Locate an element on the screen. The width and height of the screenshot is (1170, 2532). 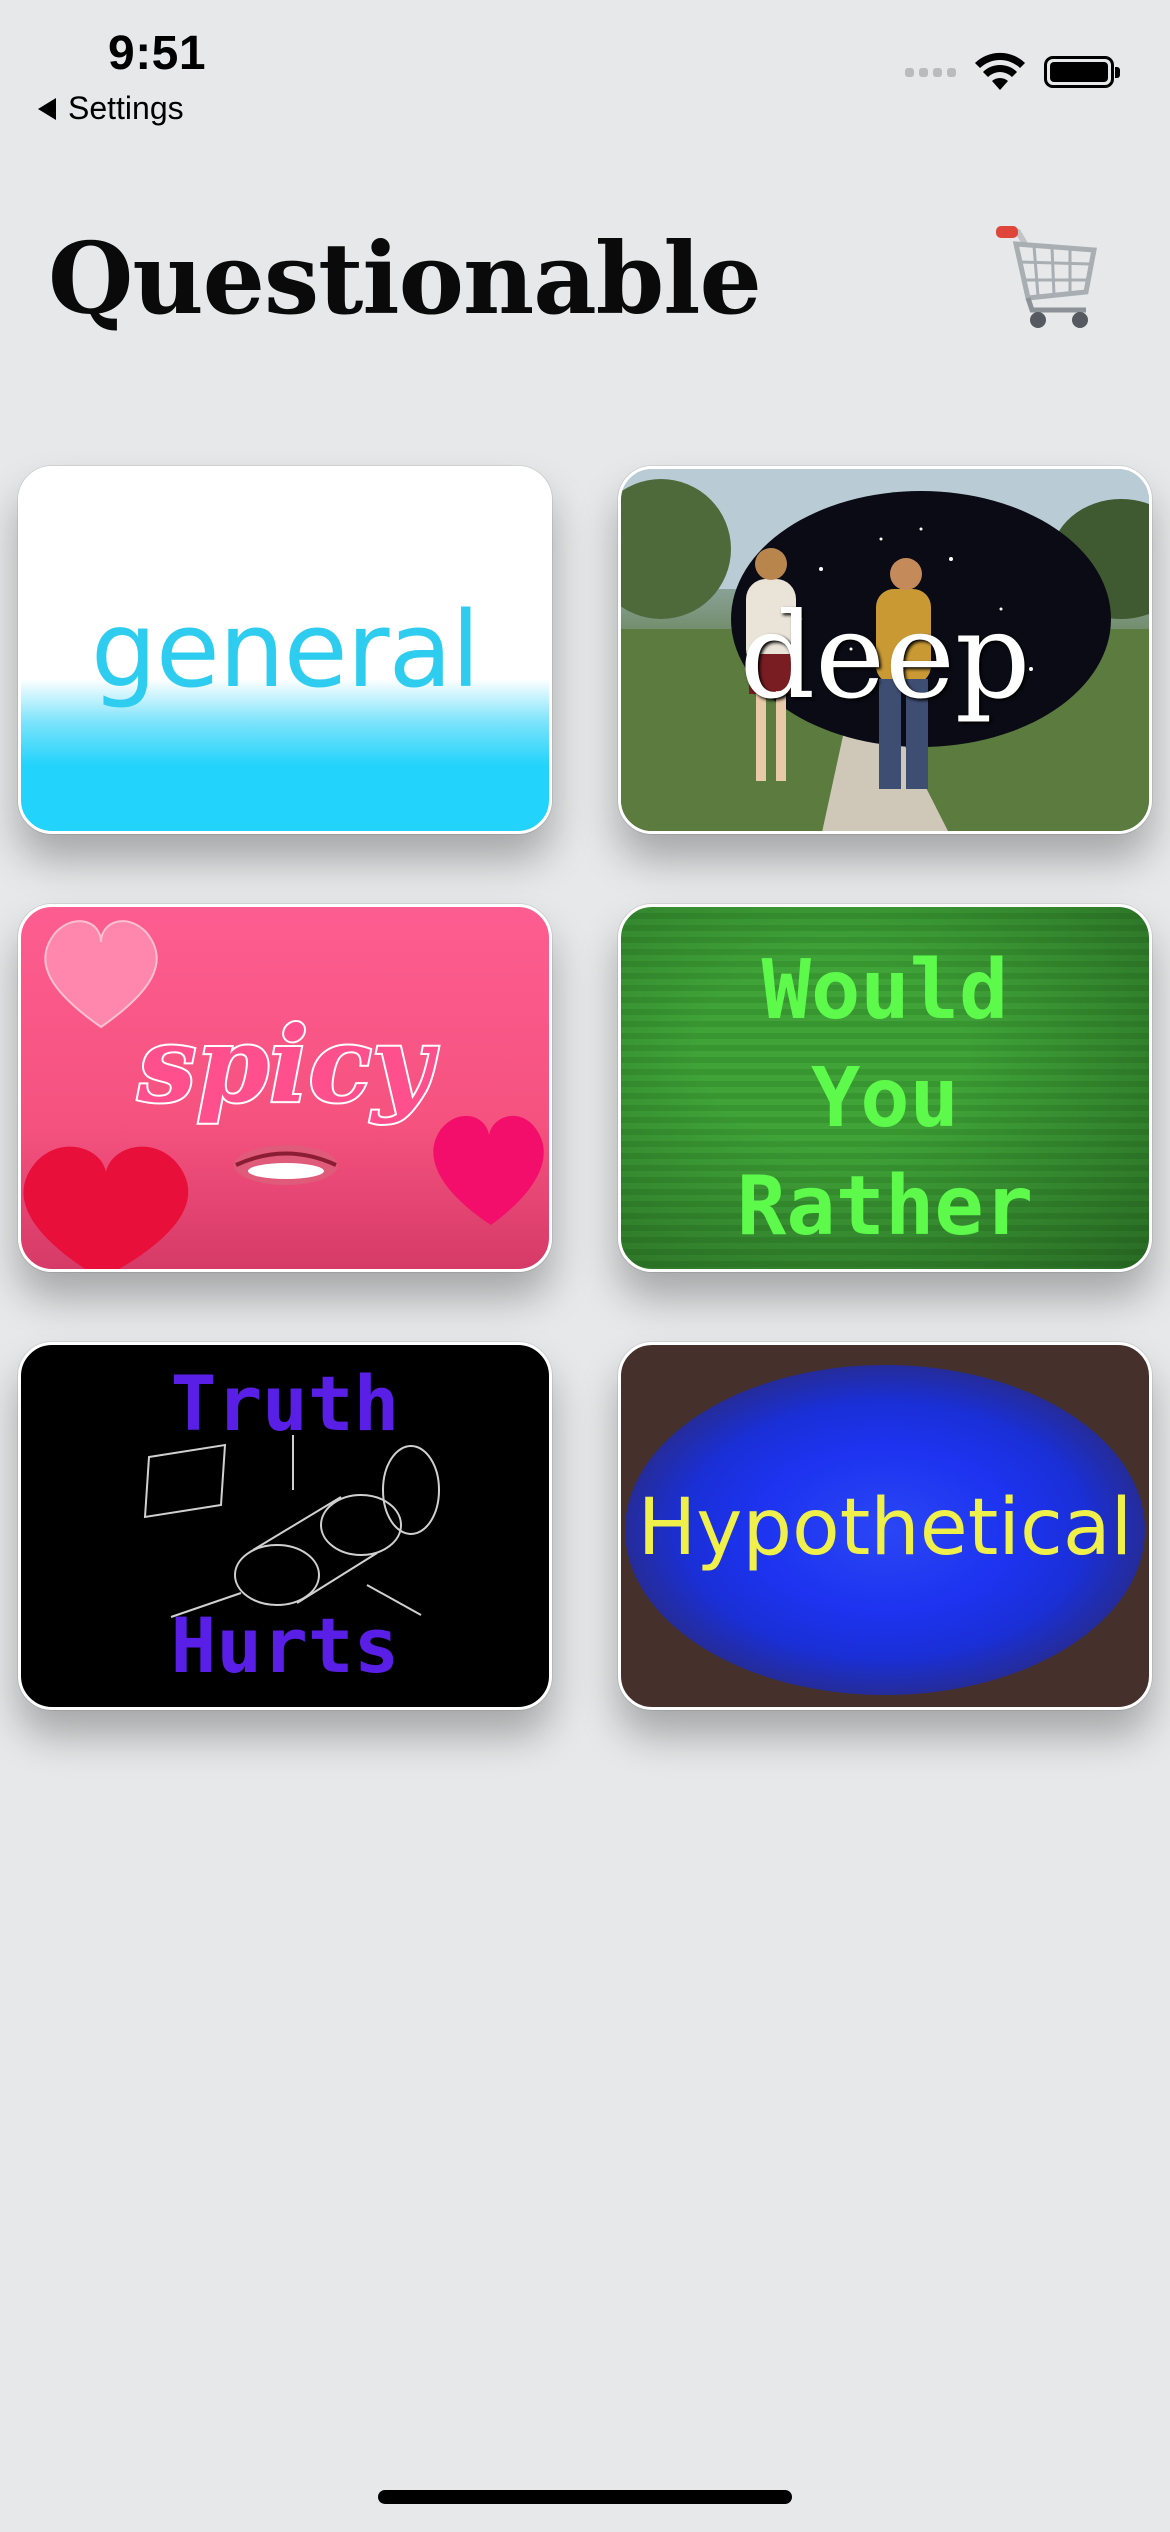
category-label-line: Hurts is located at coordinates (285, 1645).